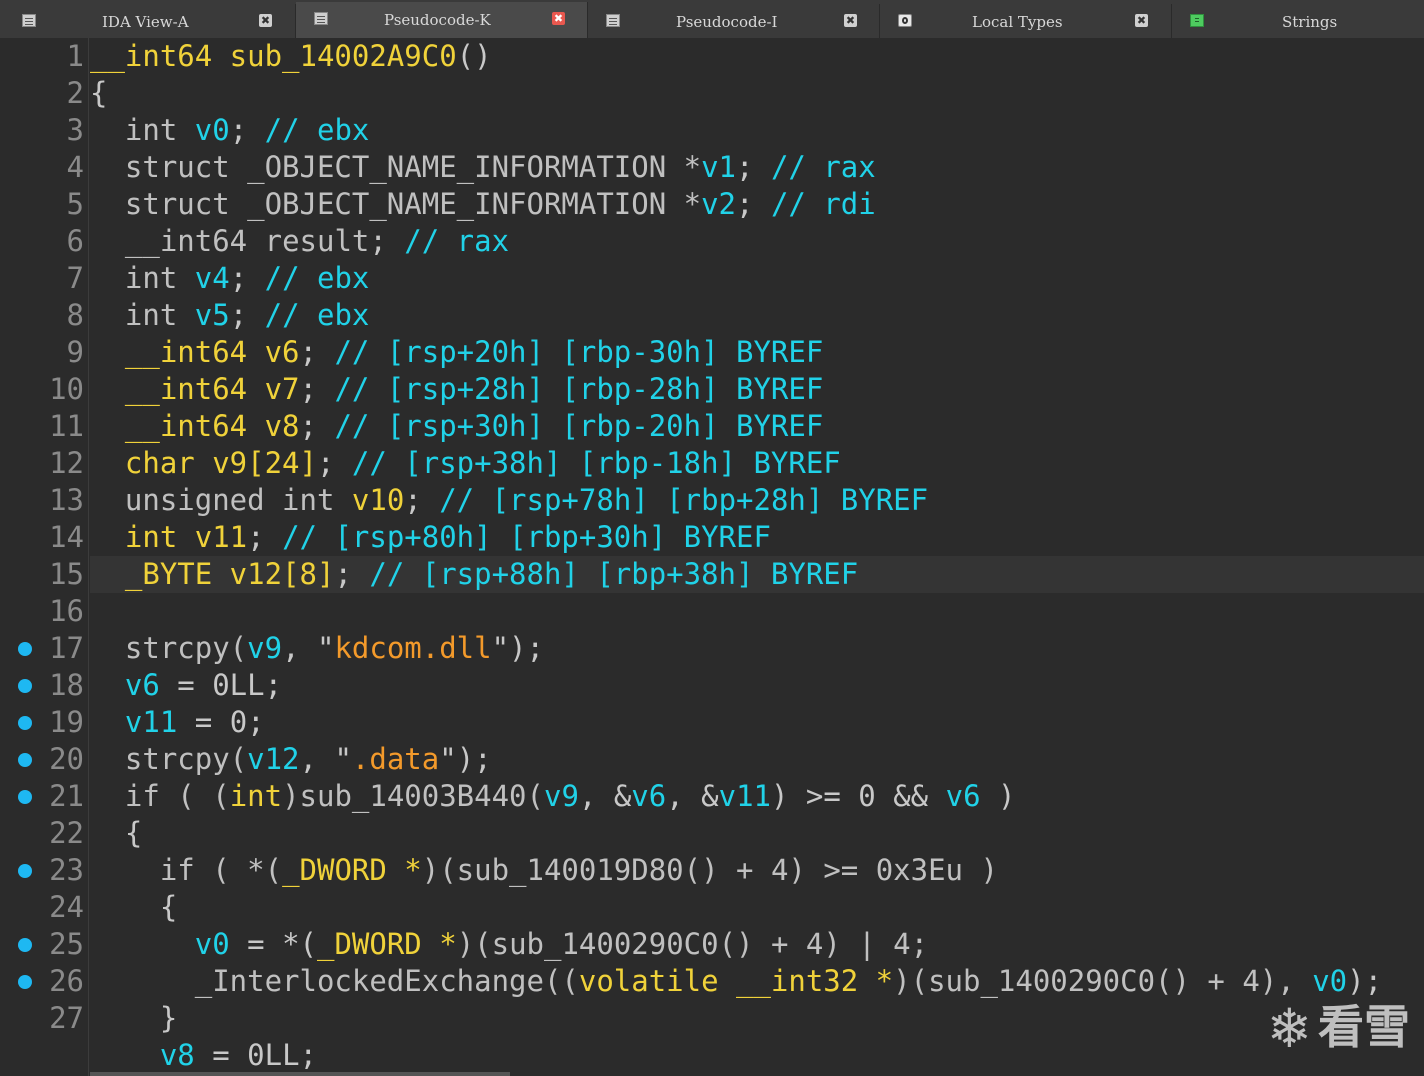 The width and height of the screenshot is (1424, 1076). I want to click on code-text: __int64 v8; // [rsp+30h] [rbp-20h] BYREF, so click(456, 426).